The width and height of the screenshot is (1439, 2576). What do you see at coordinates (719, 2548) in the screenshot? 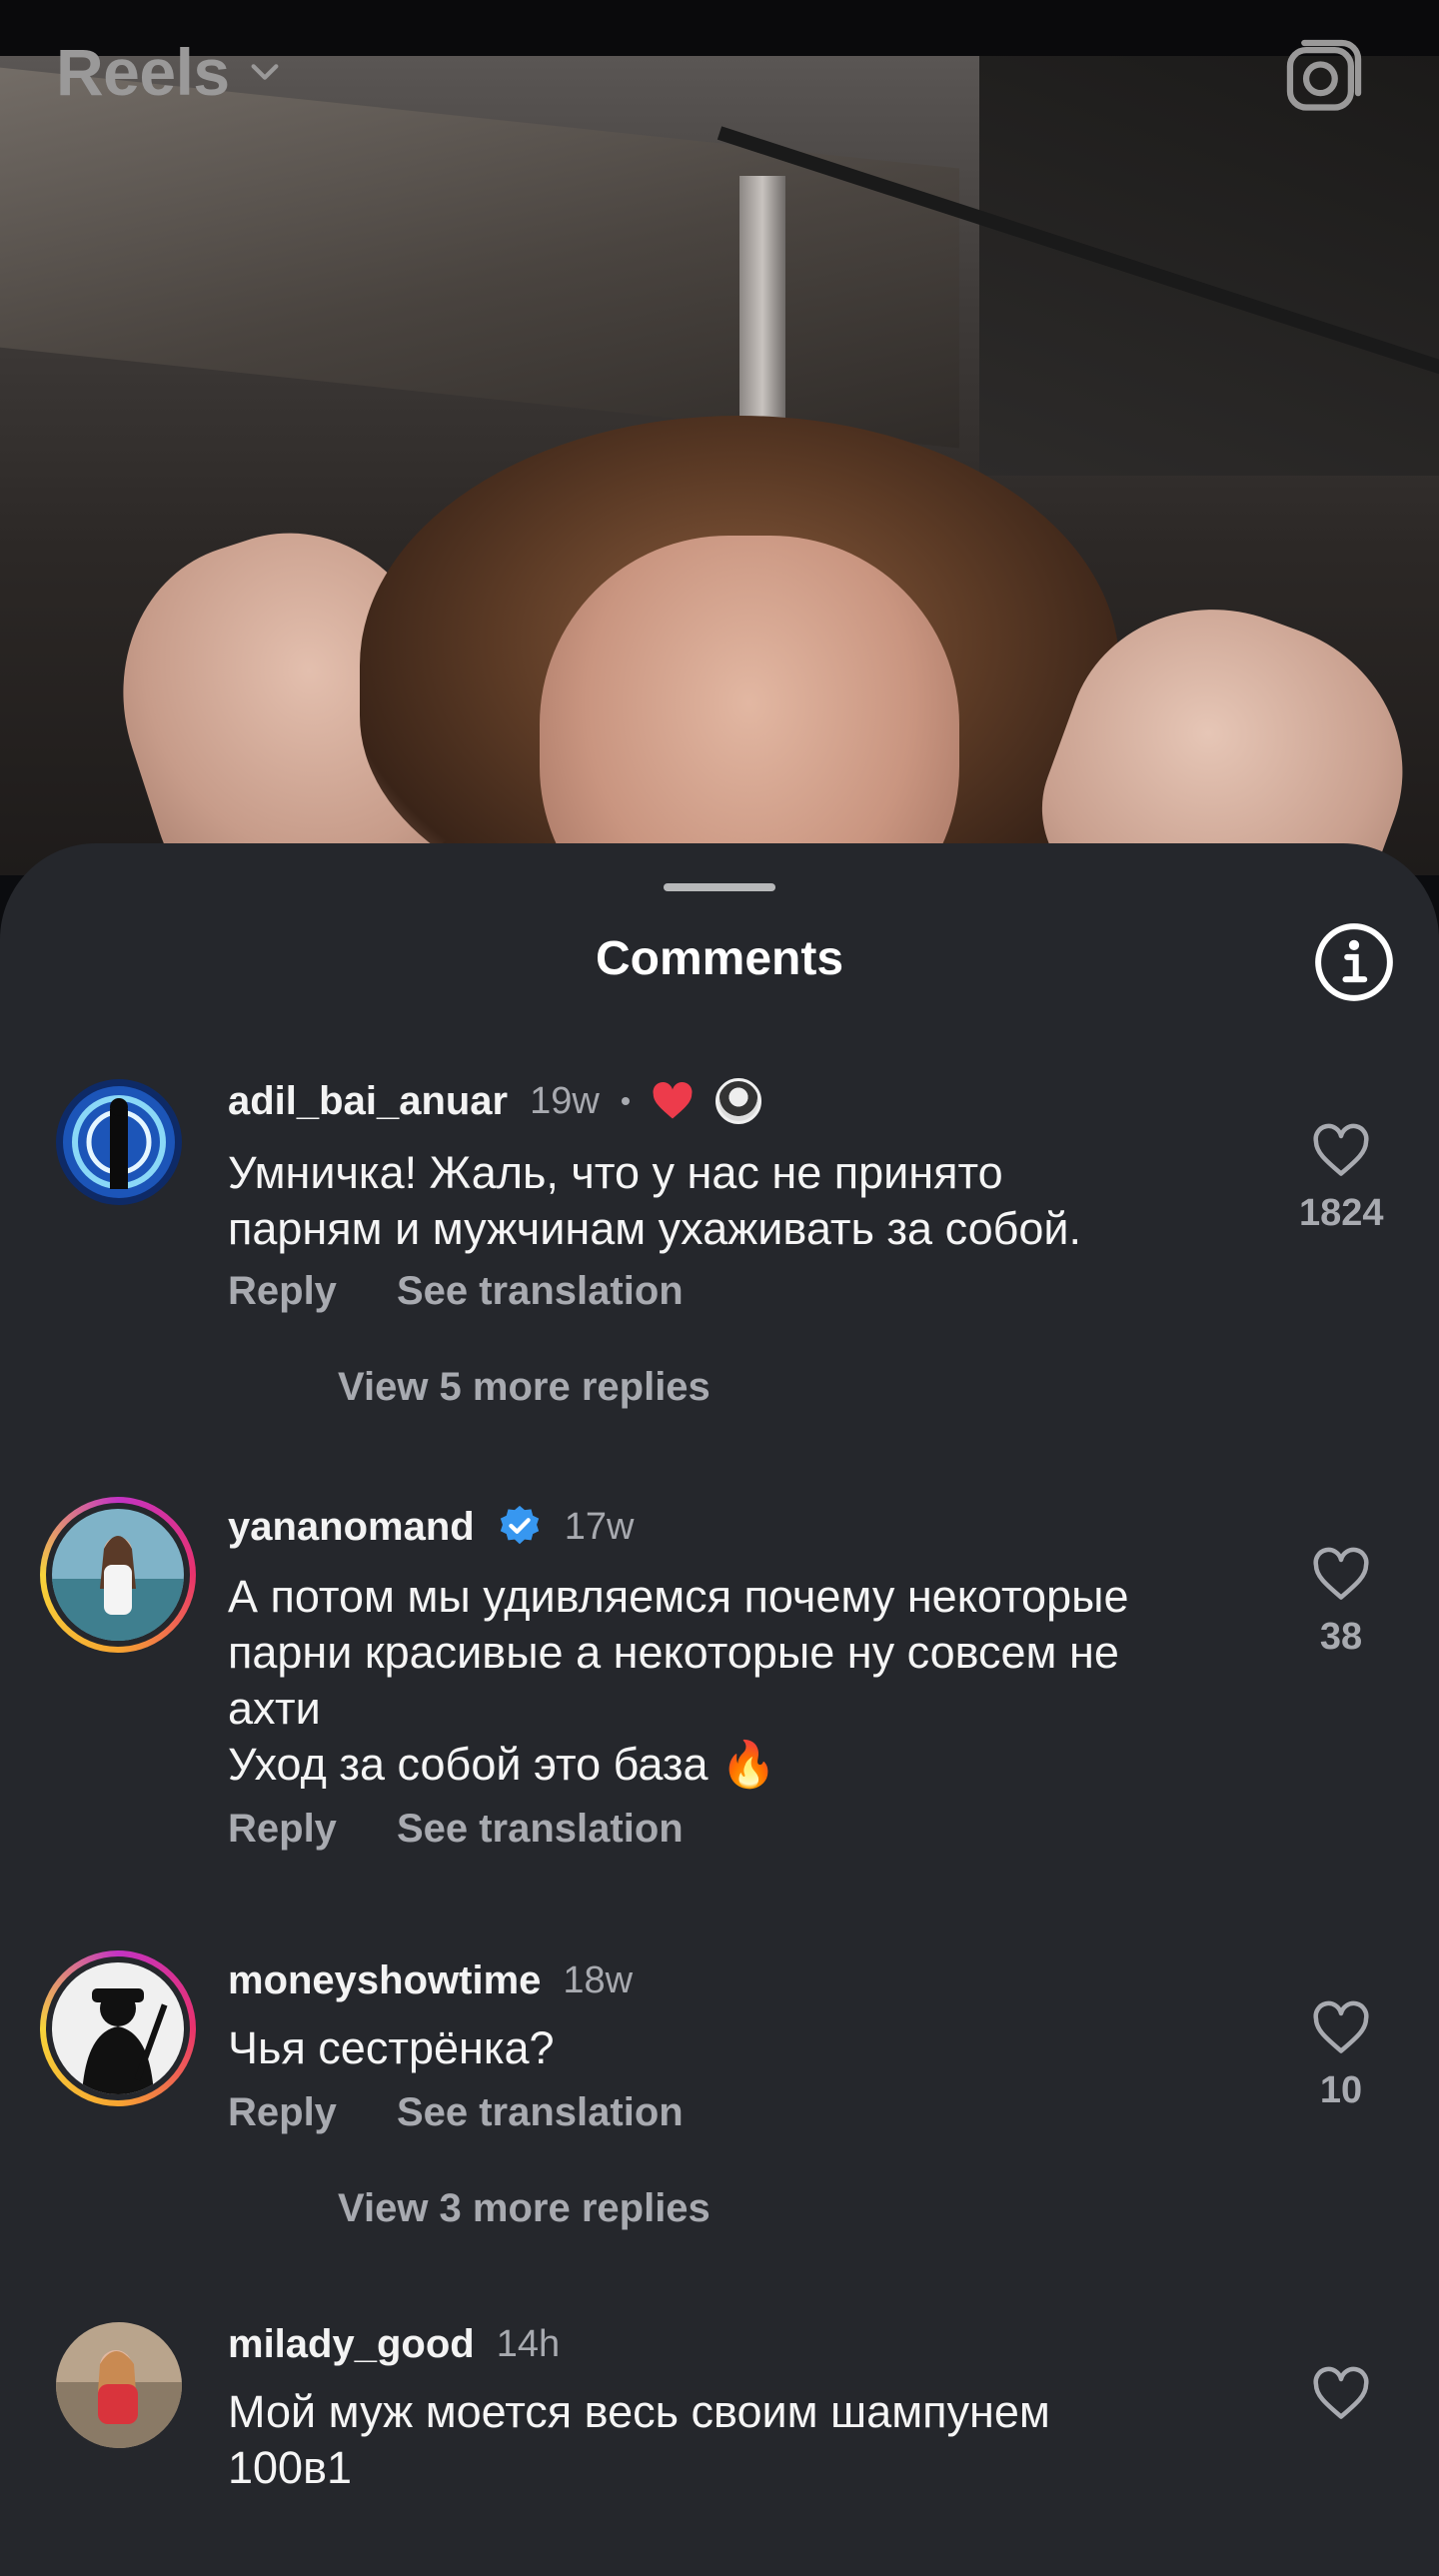
I see `emoji-reaction-bar` at bounding box center [719, 2548].